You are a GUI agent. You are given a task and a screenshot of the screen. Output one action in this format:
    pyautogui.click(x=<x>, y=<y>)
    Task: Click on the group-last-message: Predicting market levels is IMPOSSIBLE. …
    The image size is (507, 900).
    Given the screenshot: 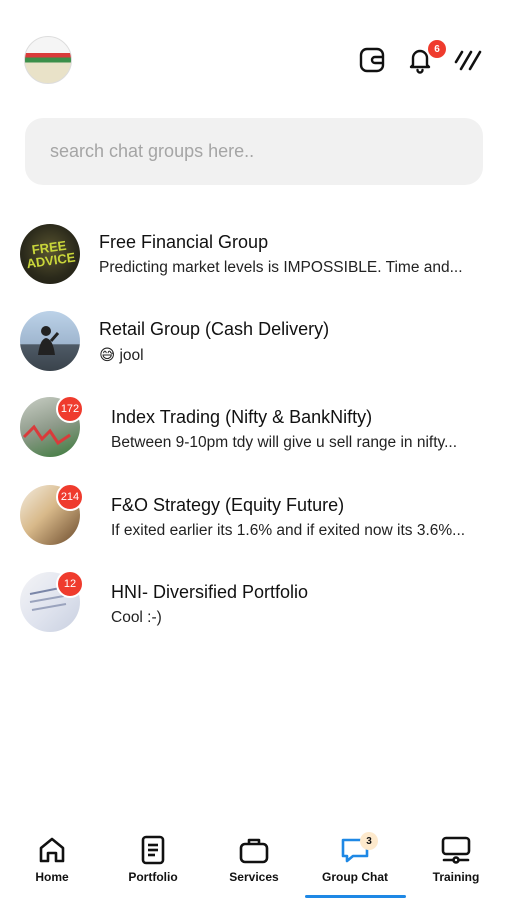 What is the action you would take?
    pyautogui.click(x=281, y=267)
    